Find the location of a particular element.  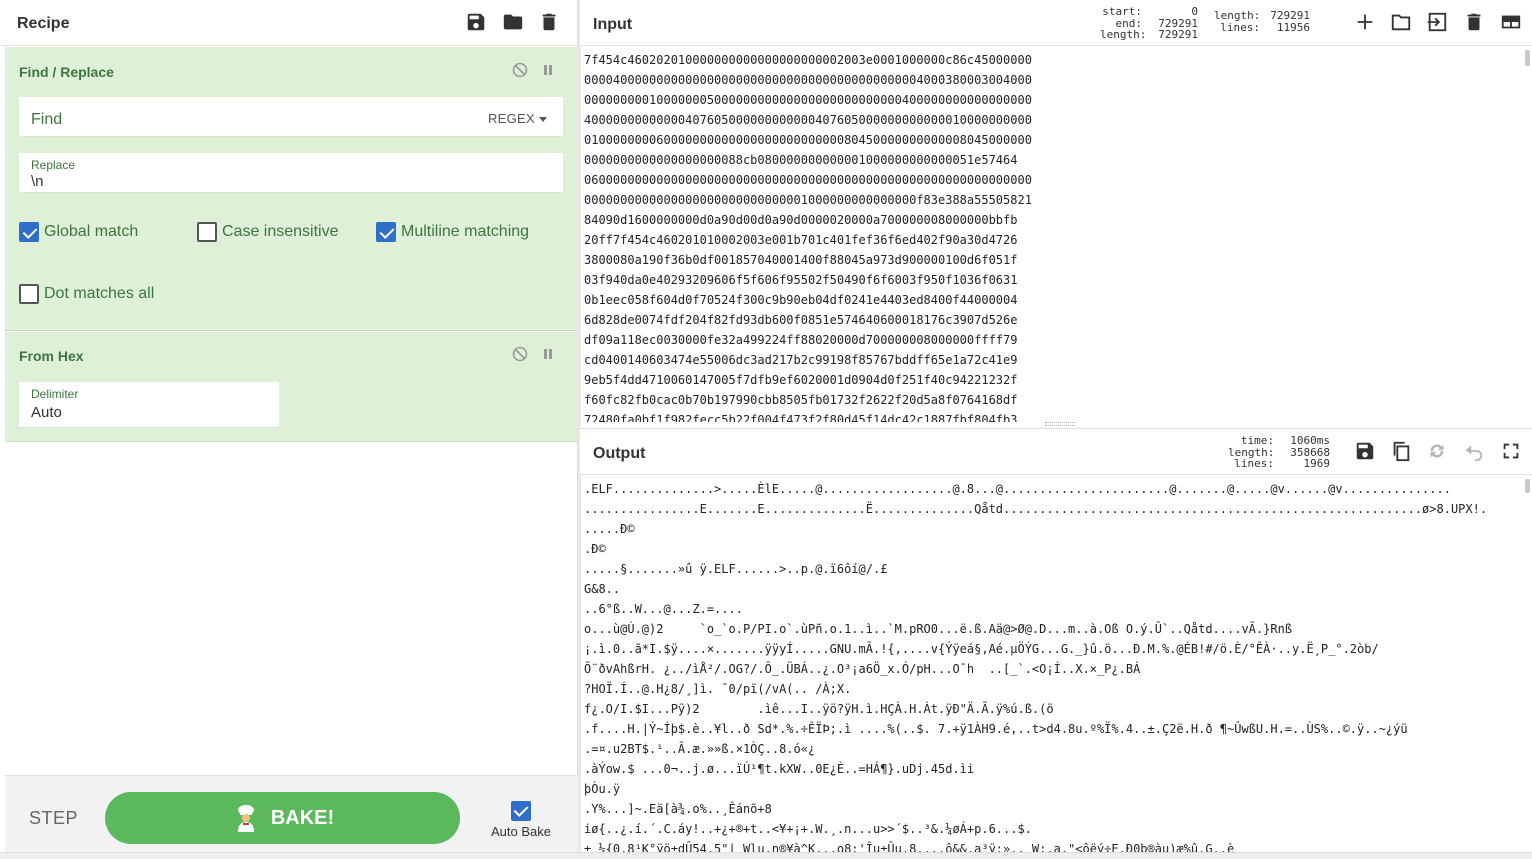

delimiter-field: Delimiter Auto is located at coordinates (149, 405).